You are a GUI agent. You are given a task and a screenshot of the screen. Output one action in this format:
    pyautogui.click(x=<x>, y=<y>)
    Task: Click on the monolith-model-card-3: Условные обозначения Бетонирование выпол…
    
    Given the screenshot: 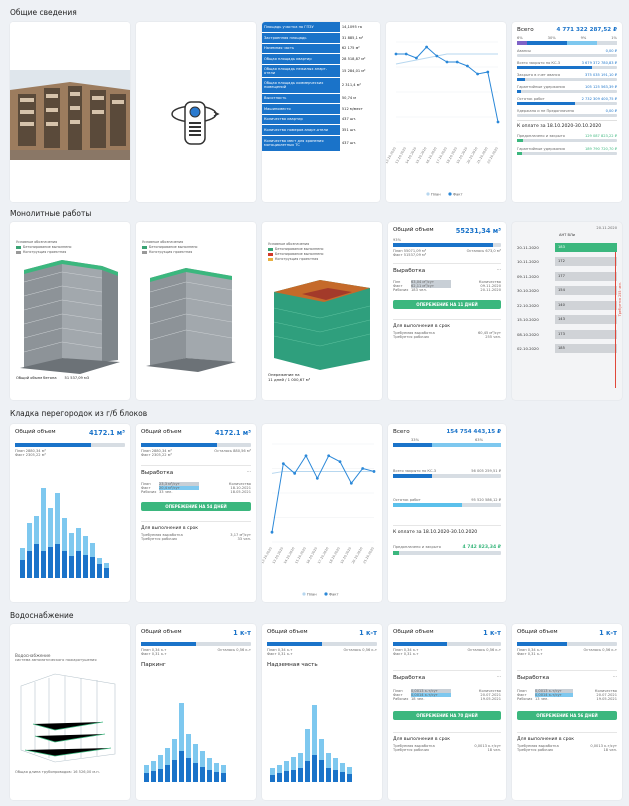 What is the action you would take?
    pyautogui.click(x=322, y=311)
    